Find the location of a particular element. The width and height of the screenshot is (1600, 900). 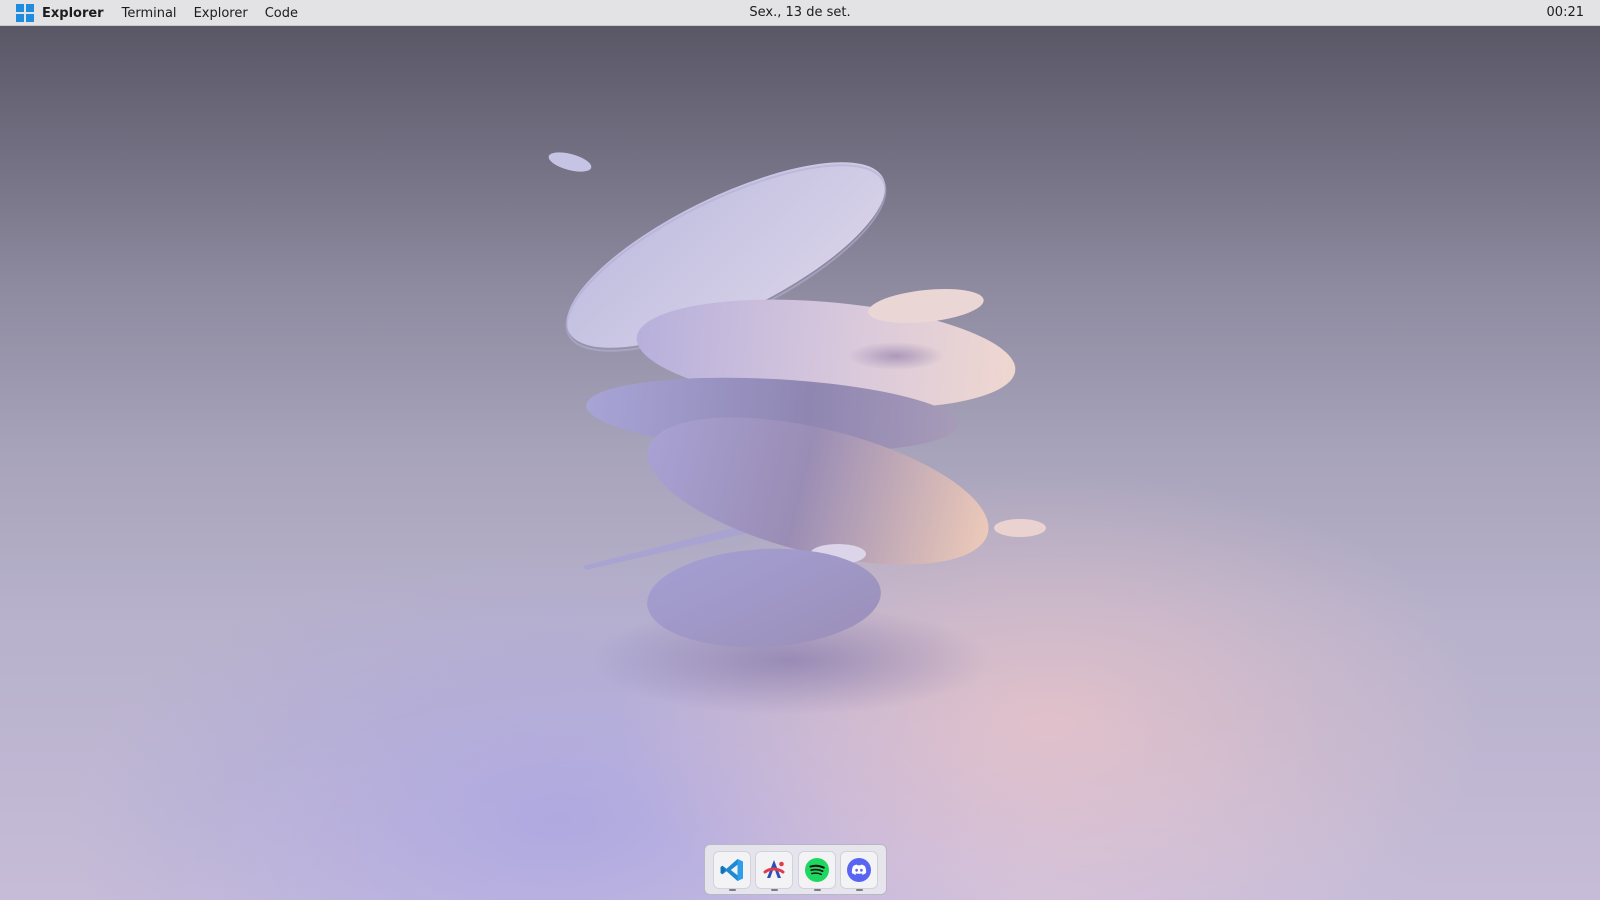

dock-app-discord is located at coordinates (859, 870).